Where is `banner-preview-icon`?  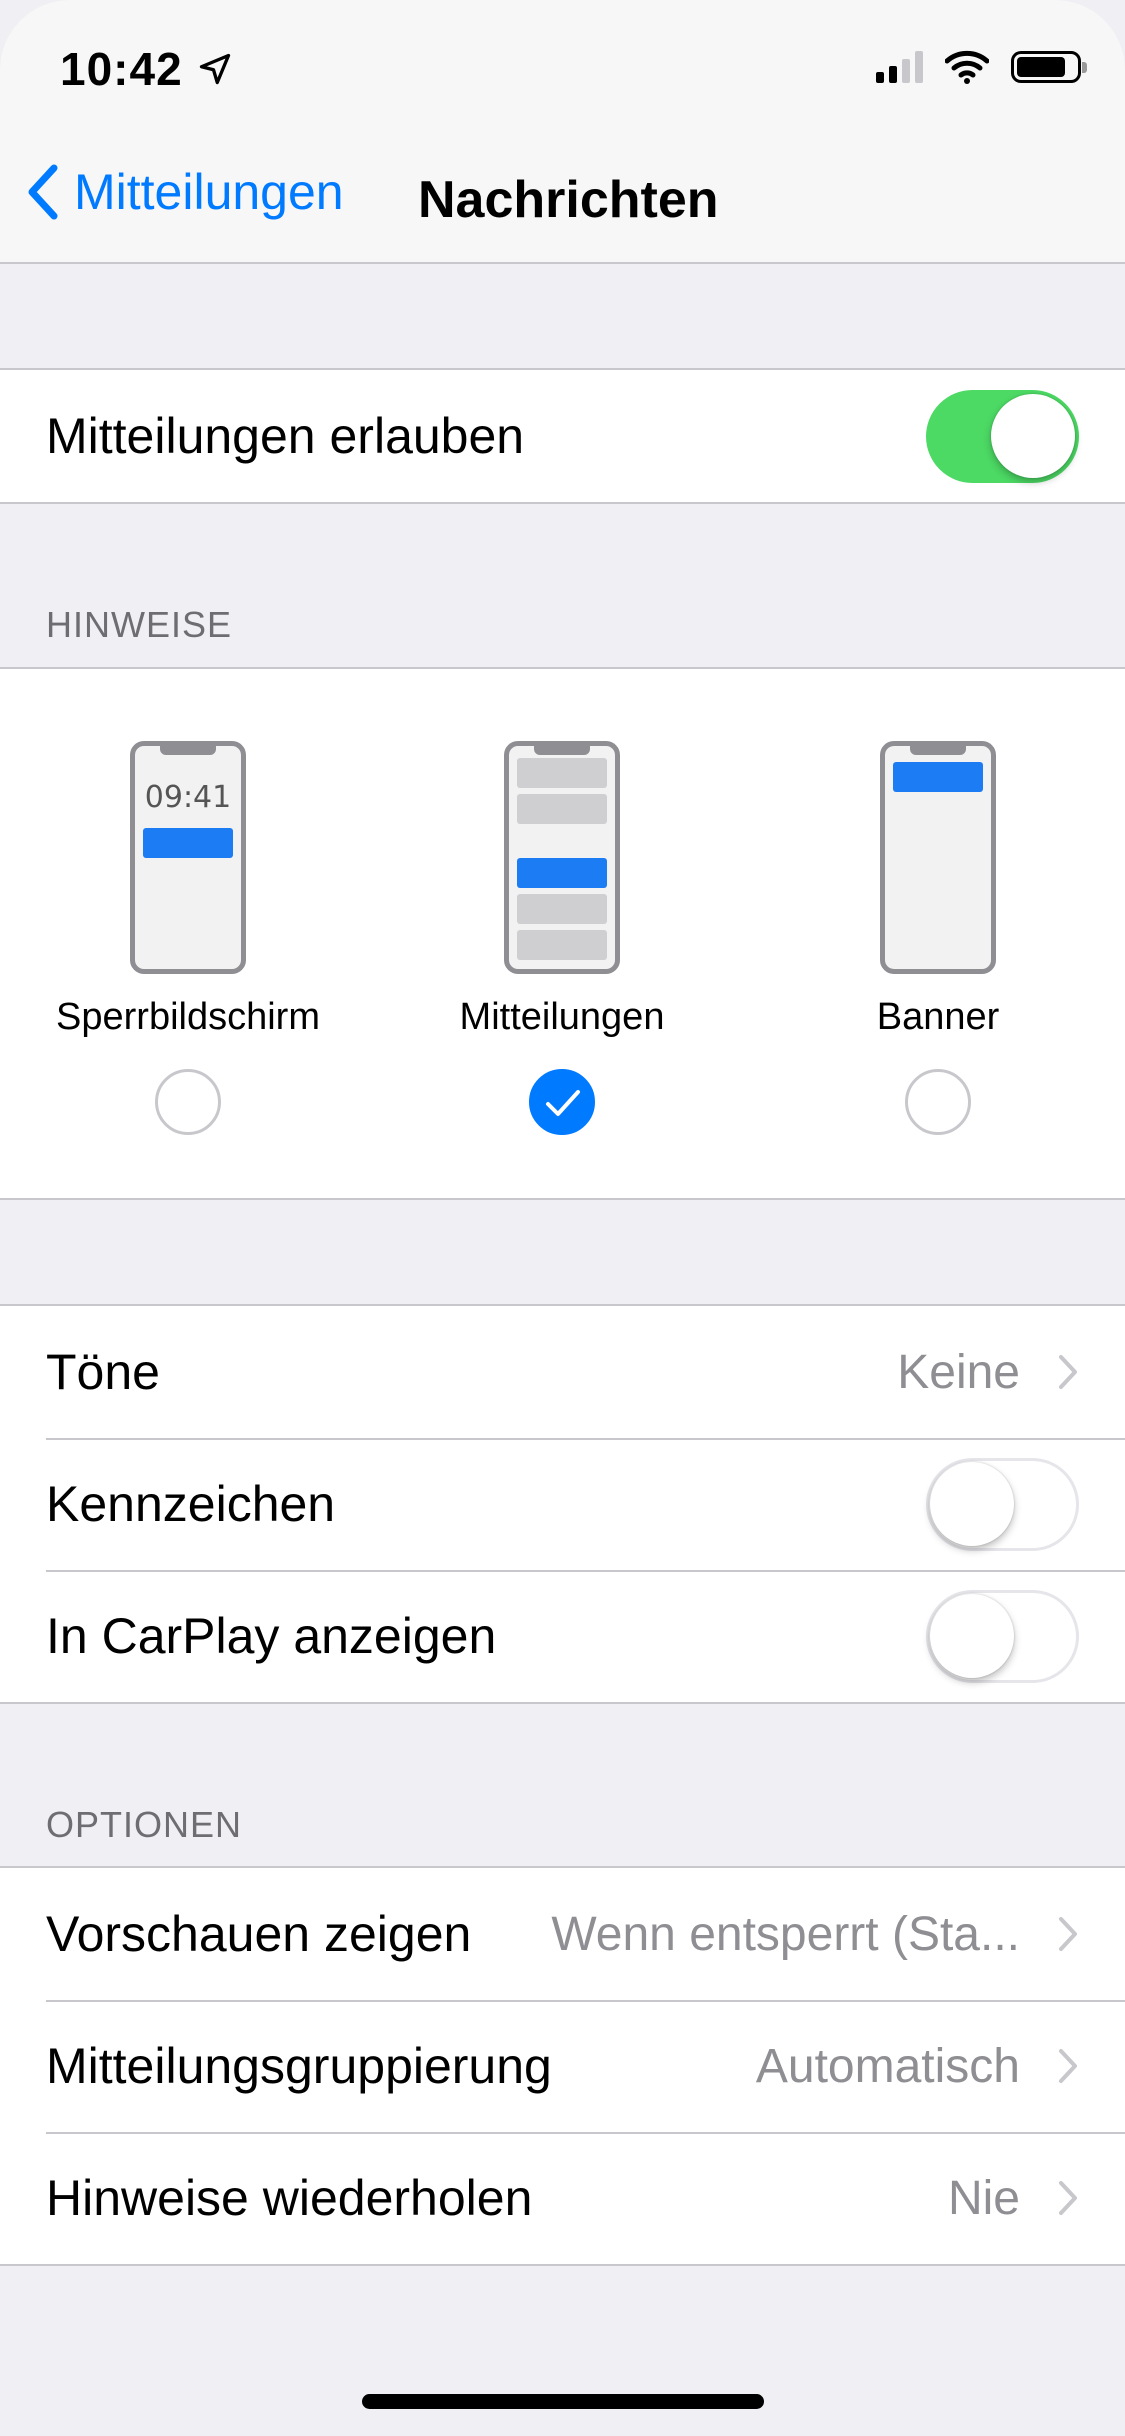
banner-preview-icon is located at coordinates (938, 857).